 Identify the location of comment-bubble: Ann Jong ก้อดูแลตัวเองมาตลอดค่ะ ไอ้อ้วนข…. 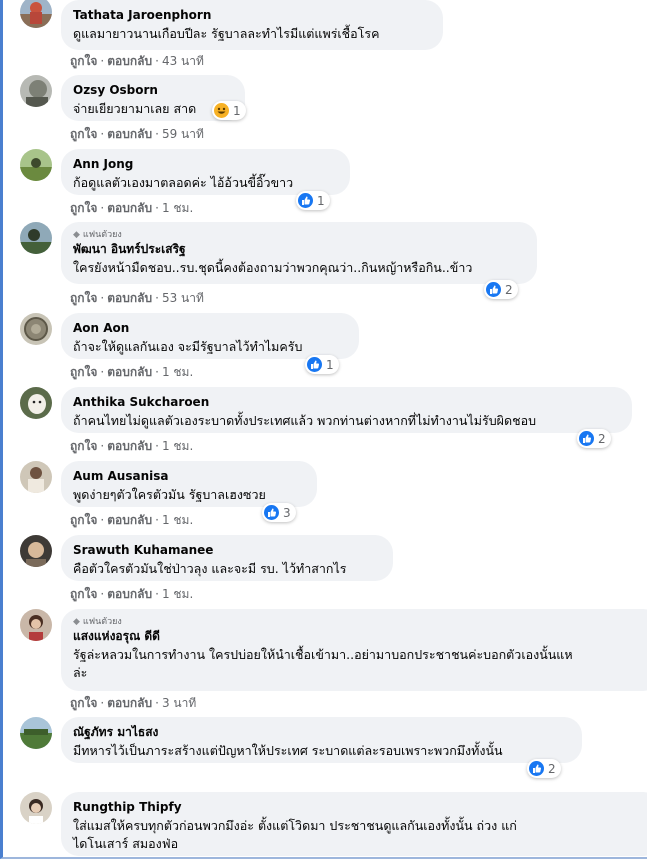
(205, 172).